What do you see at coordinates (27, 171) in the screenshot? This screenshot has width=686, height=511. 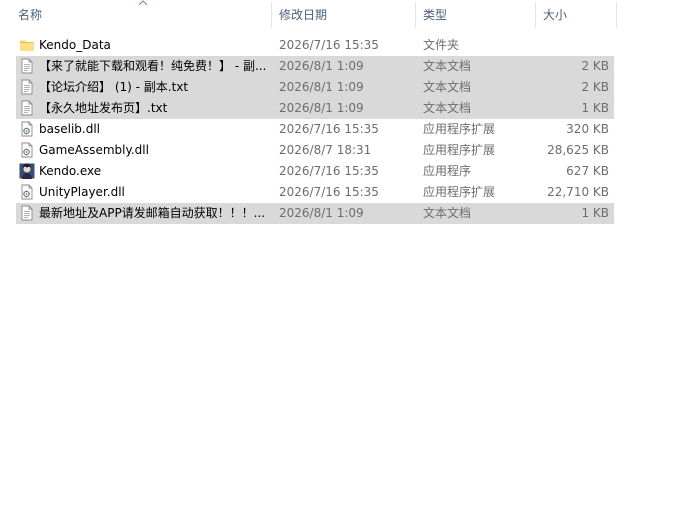 I see `app-exe-icon` at bounding box center [27, 171].